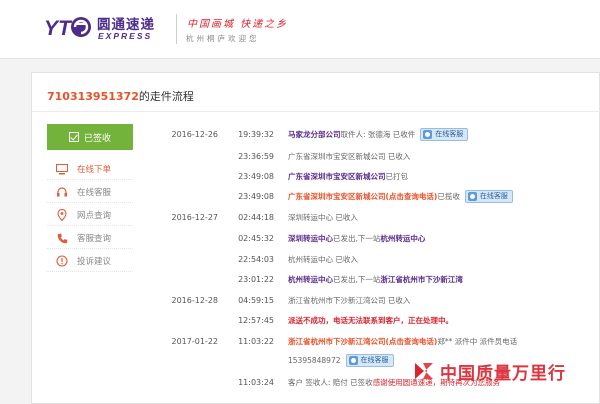  What do you see at coordinates (256, 259) in the screenshot?
I see `event-time: 22:54:03` at bounding box center [256, 259].